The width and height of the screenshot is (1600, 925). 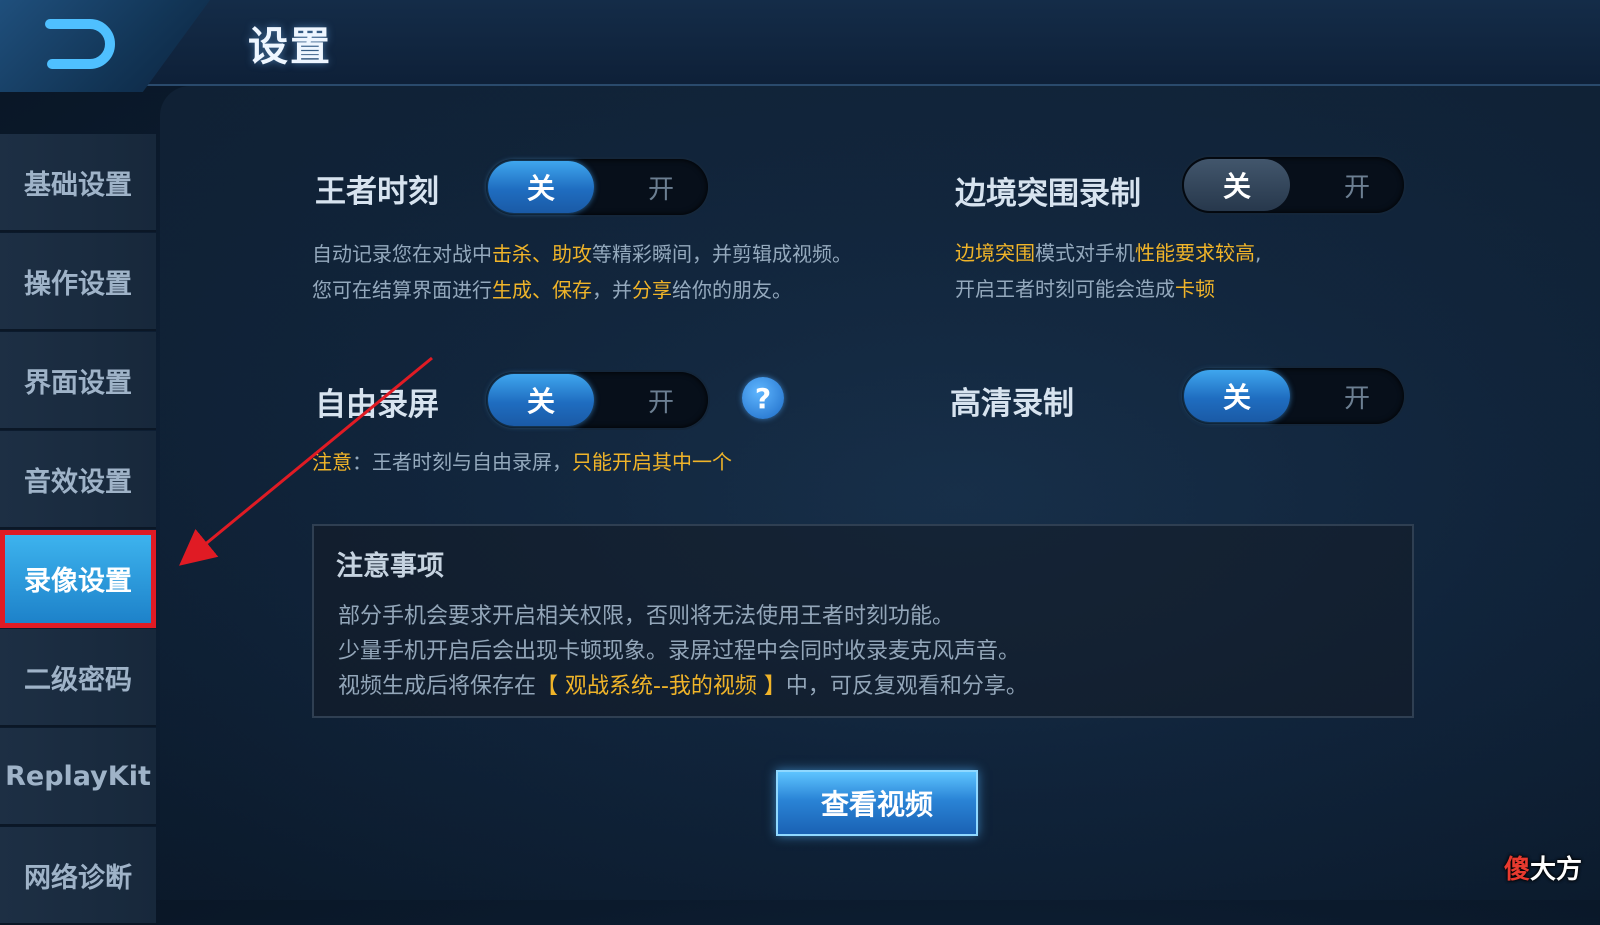 I want to click on notice-line: 少量手机开启后会出现卡顿现象。录屏过程中会同时收录麦克风声音。, so click(x=679, y=651).